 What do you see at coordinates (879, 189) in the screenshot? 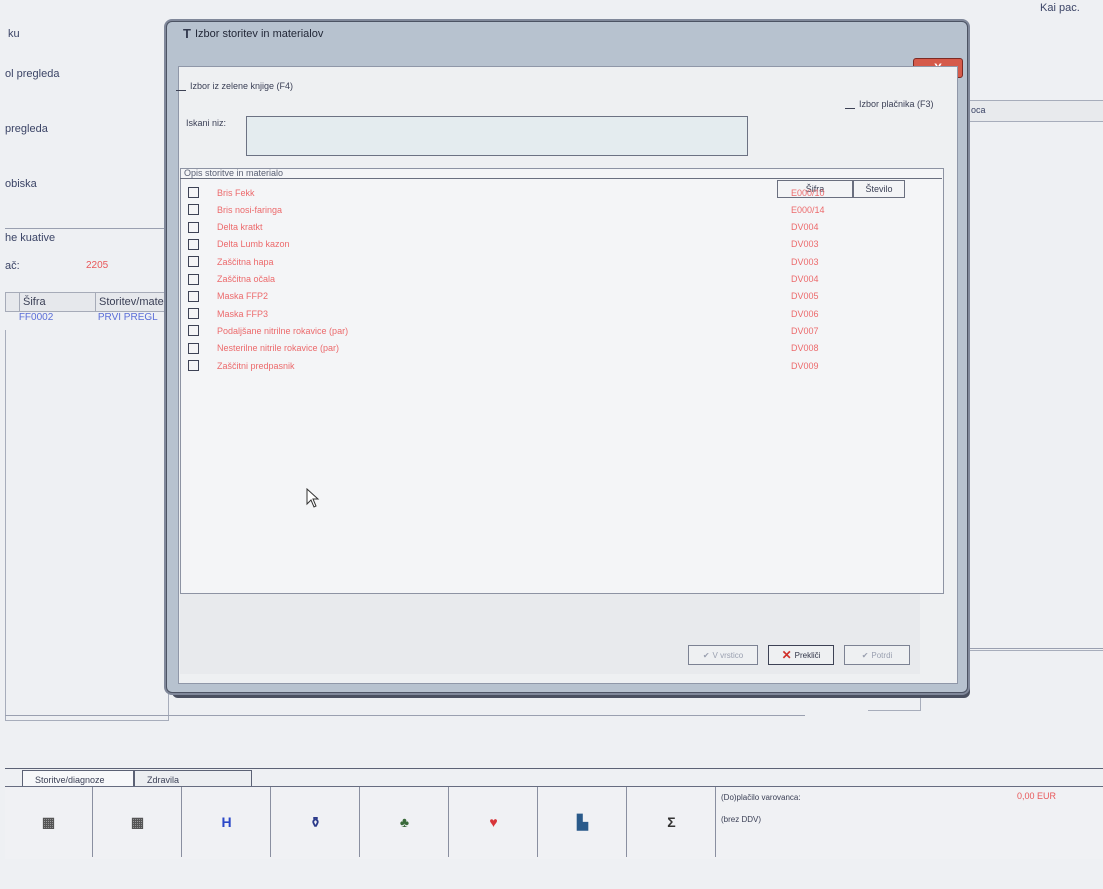
I see `col-header-number: Število` at bounding box center [879, 189].